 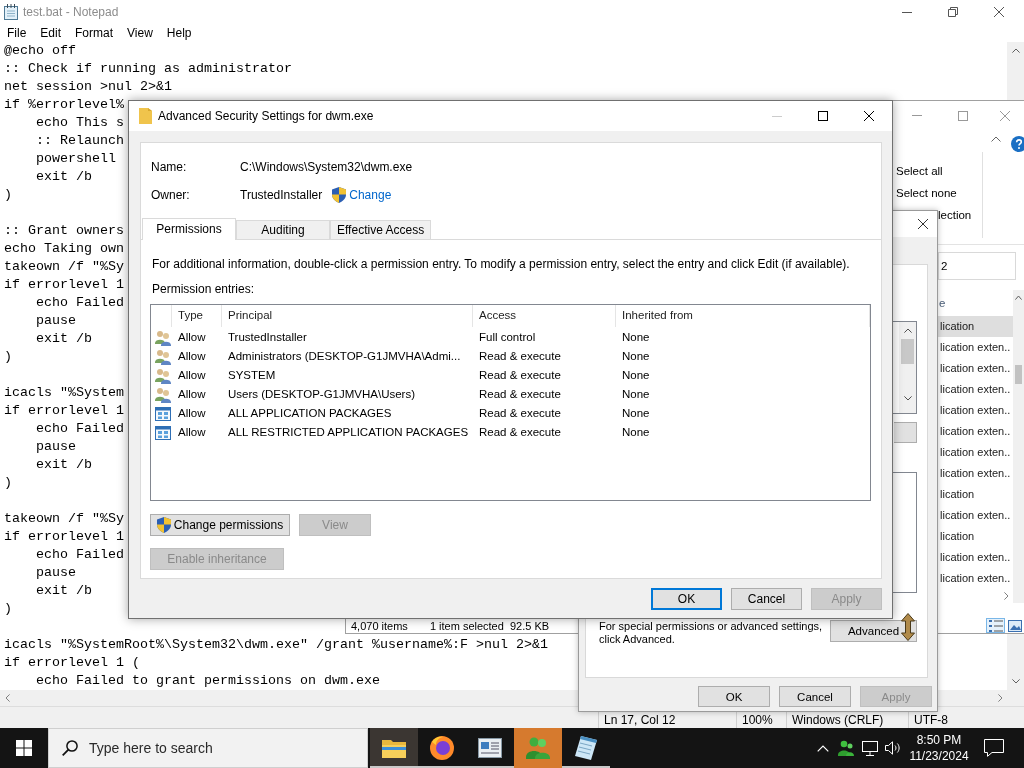 What do you see at coordinates (179, 33) in the screenshot?
I see `menu-item: Help` at bounding box center [179, 33].